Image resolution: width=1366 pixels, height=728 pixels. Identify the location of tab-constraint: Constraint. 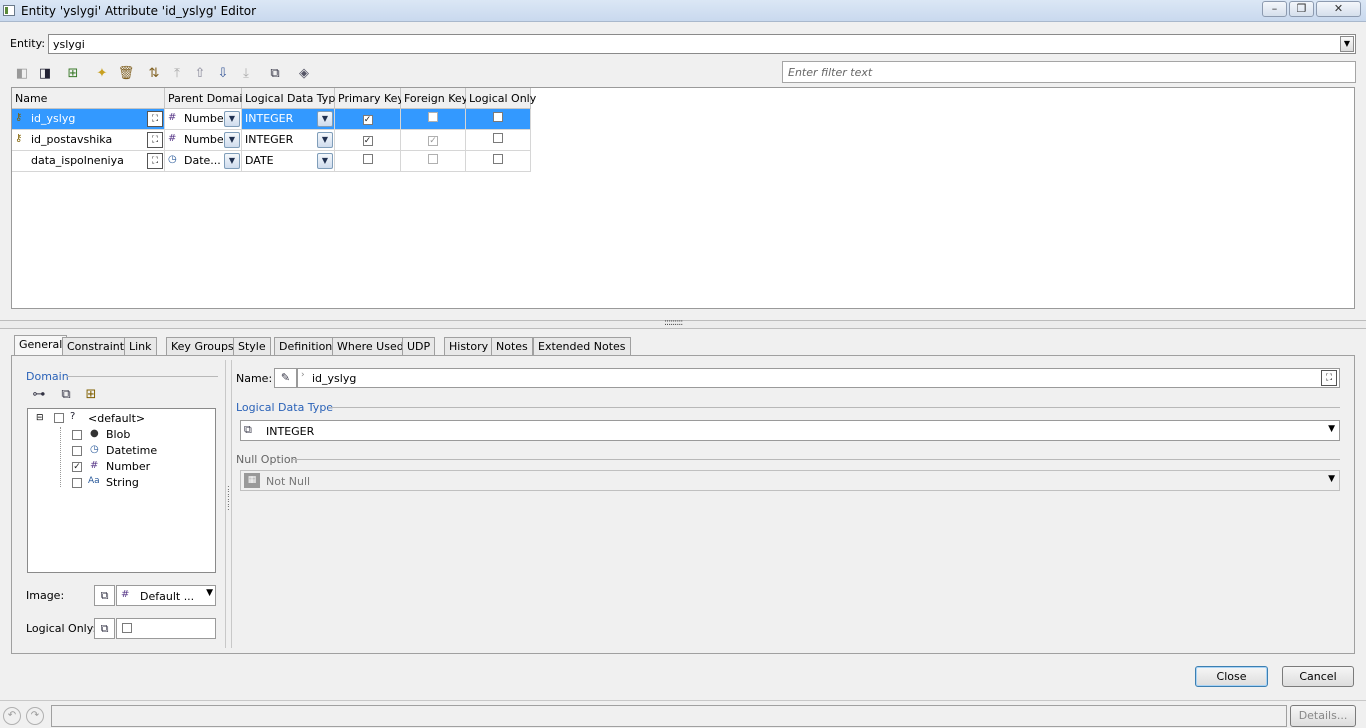
(96, 346).